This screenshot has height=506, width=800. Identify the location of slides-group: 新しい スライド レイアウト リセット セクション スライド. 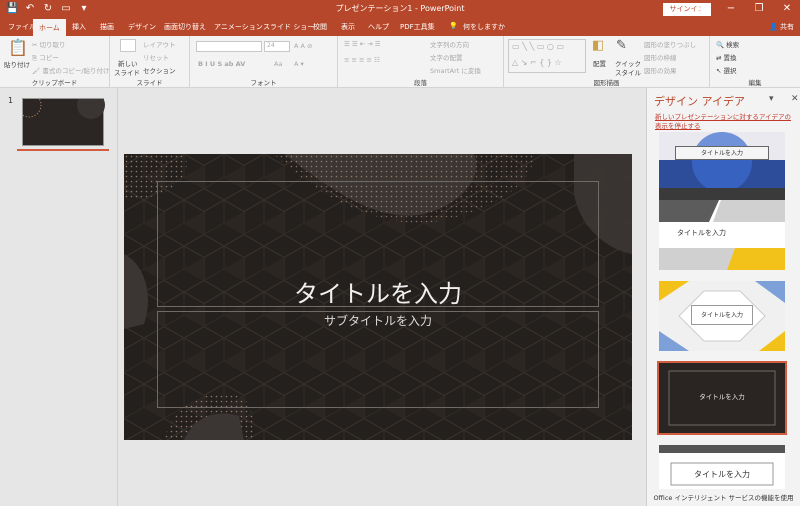
(150, 62).